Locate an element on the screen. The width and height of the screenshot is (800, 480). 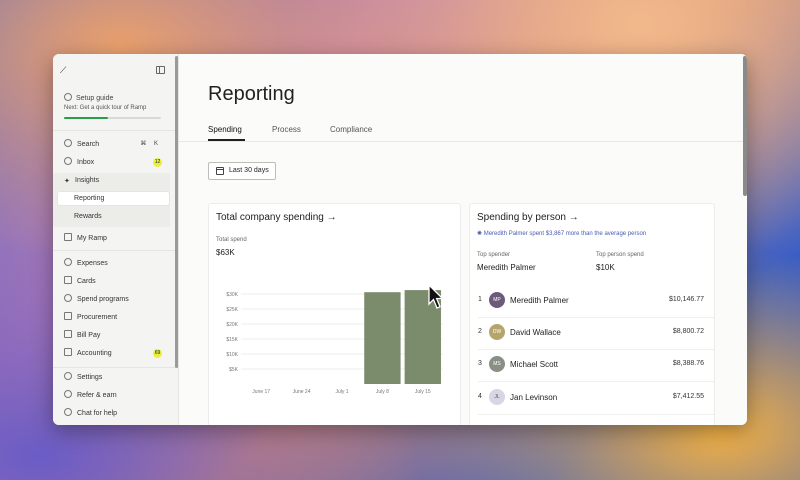
person-rank: 2 is located at coordinates (480, 331).